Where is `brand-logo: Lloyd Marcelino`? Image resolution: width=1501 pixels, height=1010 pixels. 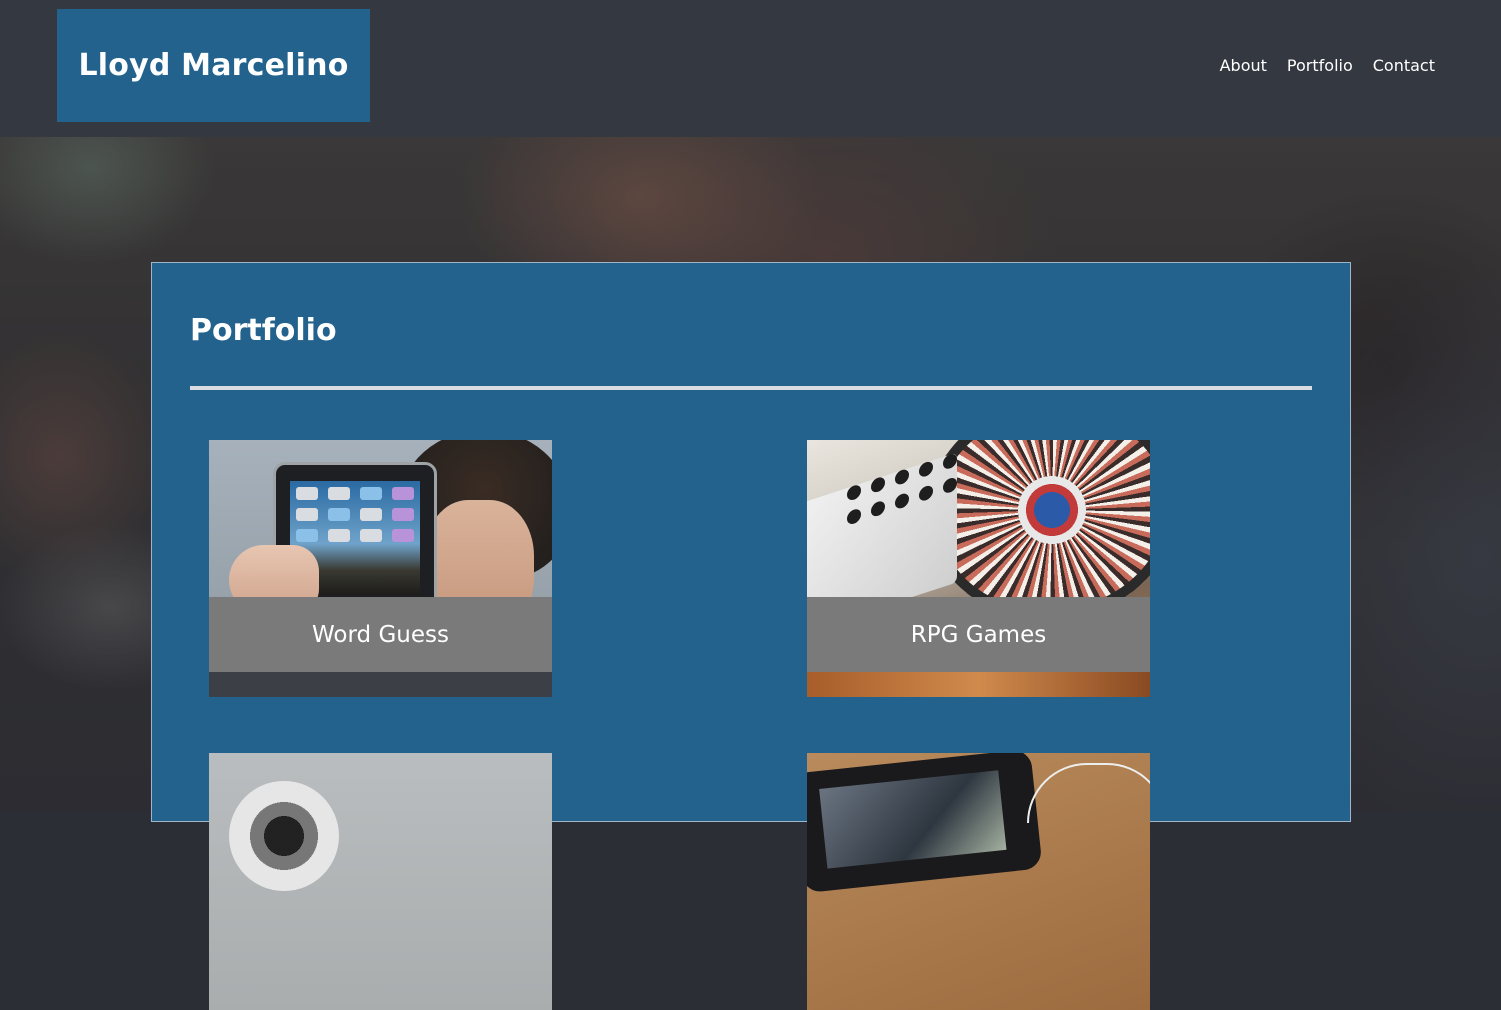
brand-logo: Lloyd Marcelino is located at coordinates (213, 65).